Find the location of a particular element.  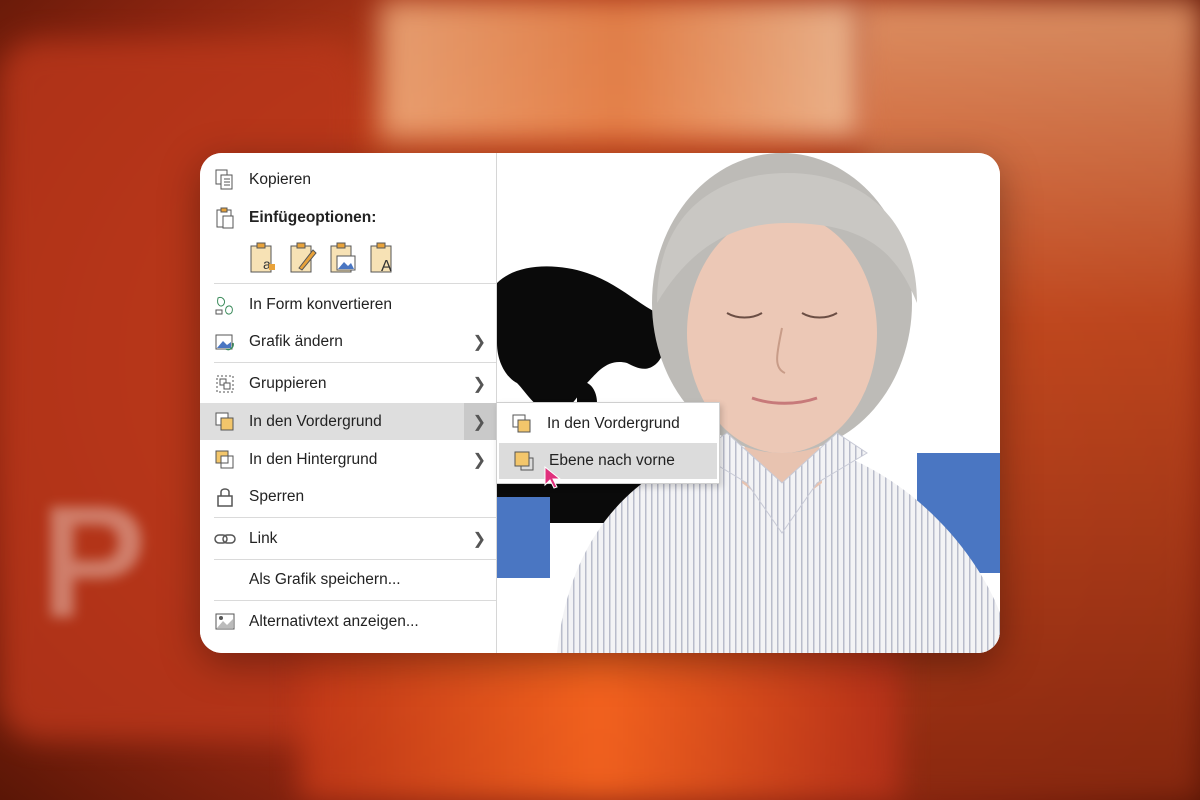

bring-forward-submenu: In den Vordergrund Ebene nach vorne is located at coordinates (608, 443).